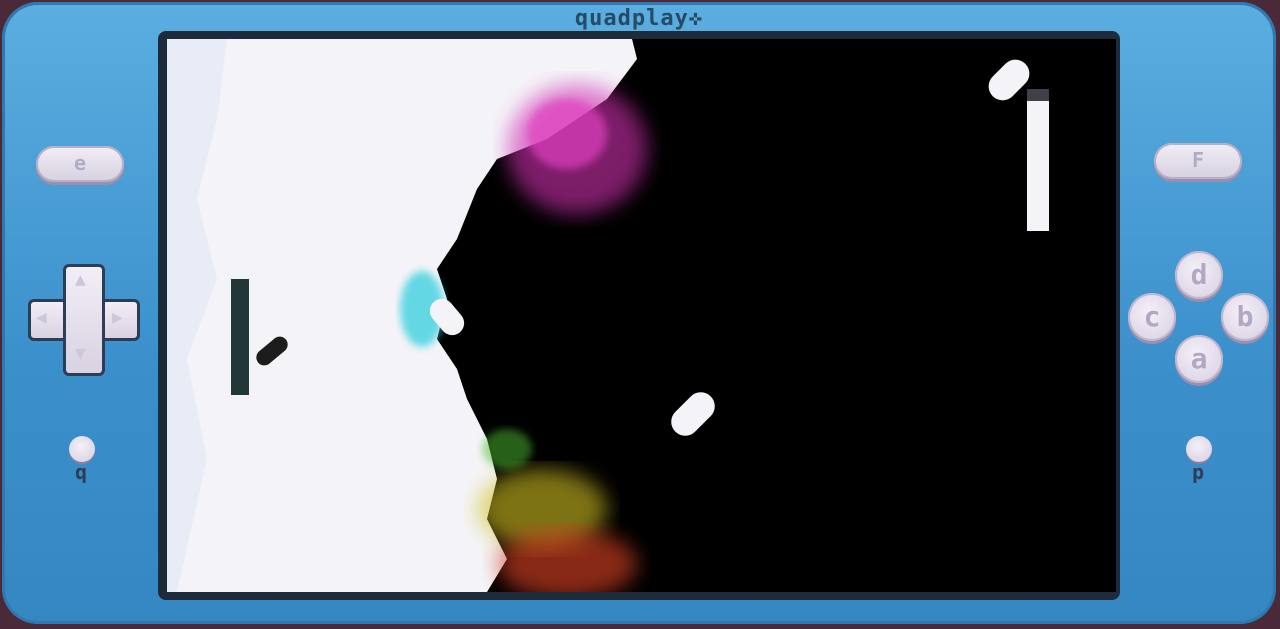 This screenshot has height=629, width=1280. What do you see at coordinates (84, 320) in the screenshot?
I see `dpad-icon: ▲ ▼ ◀ ▶` at bounding box center [84, 320].